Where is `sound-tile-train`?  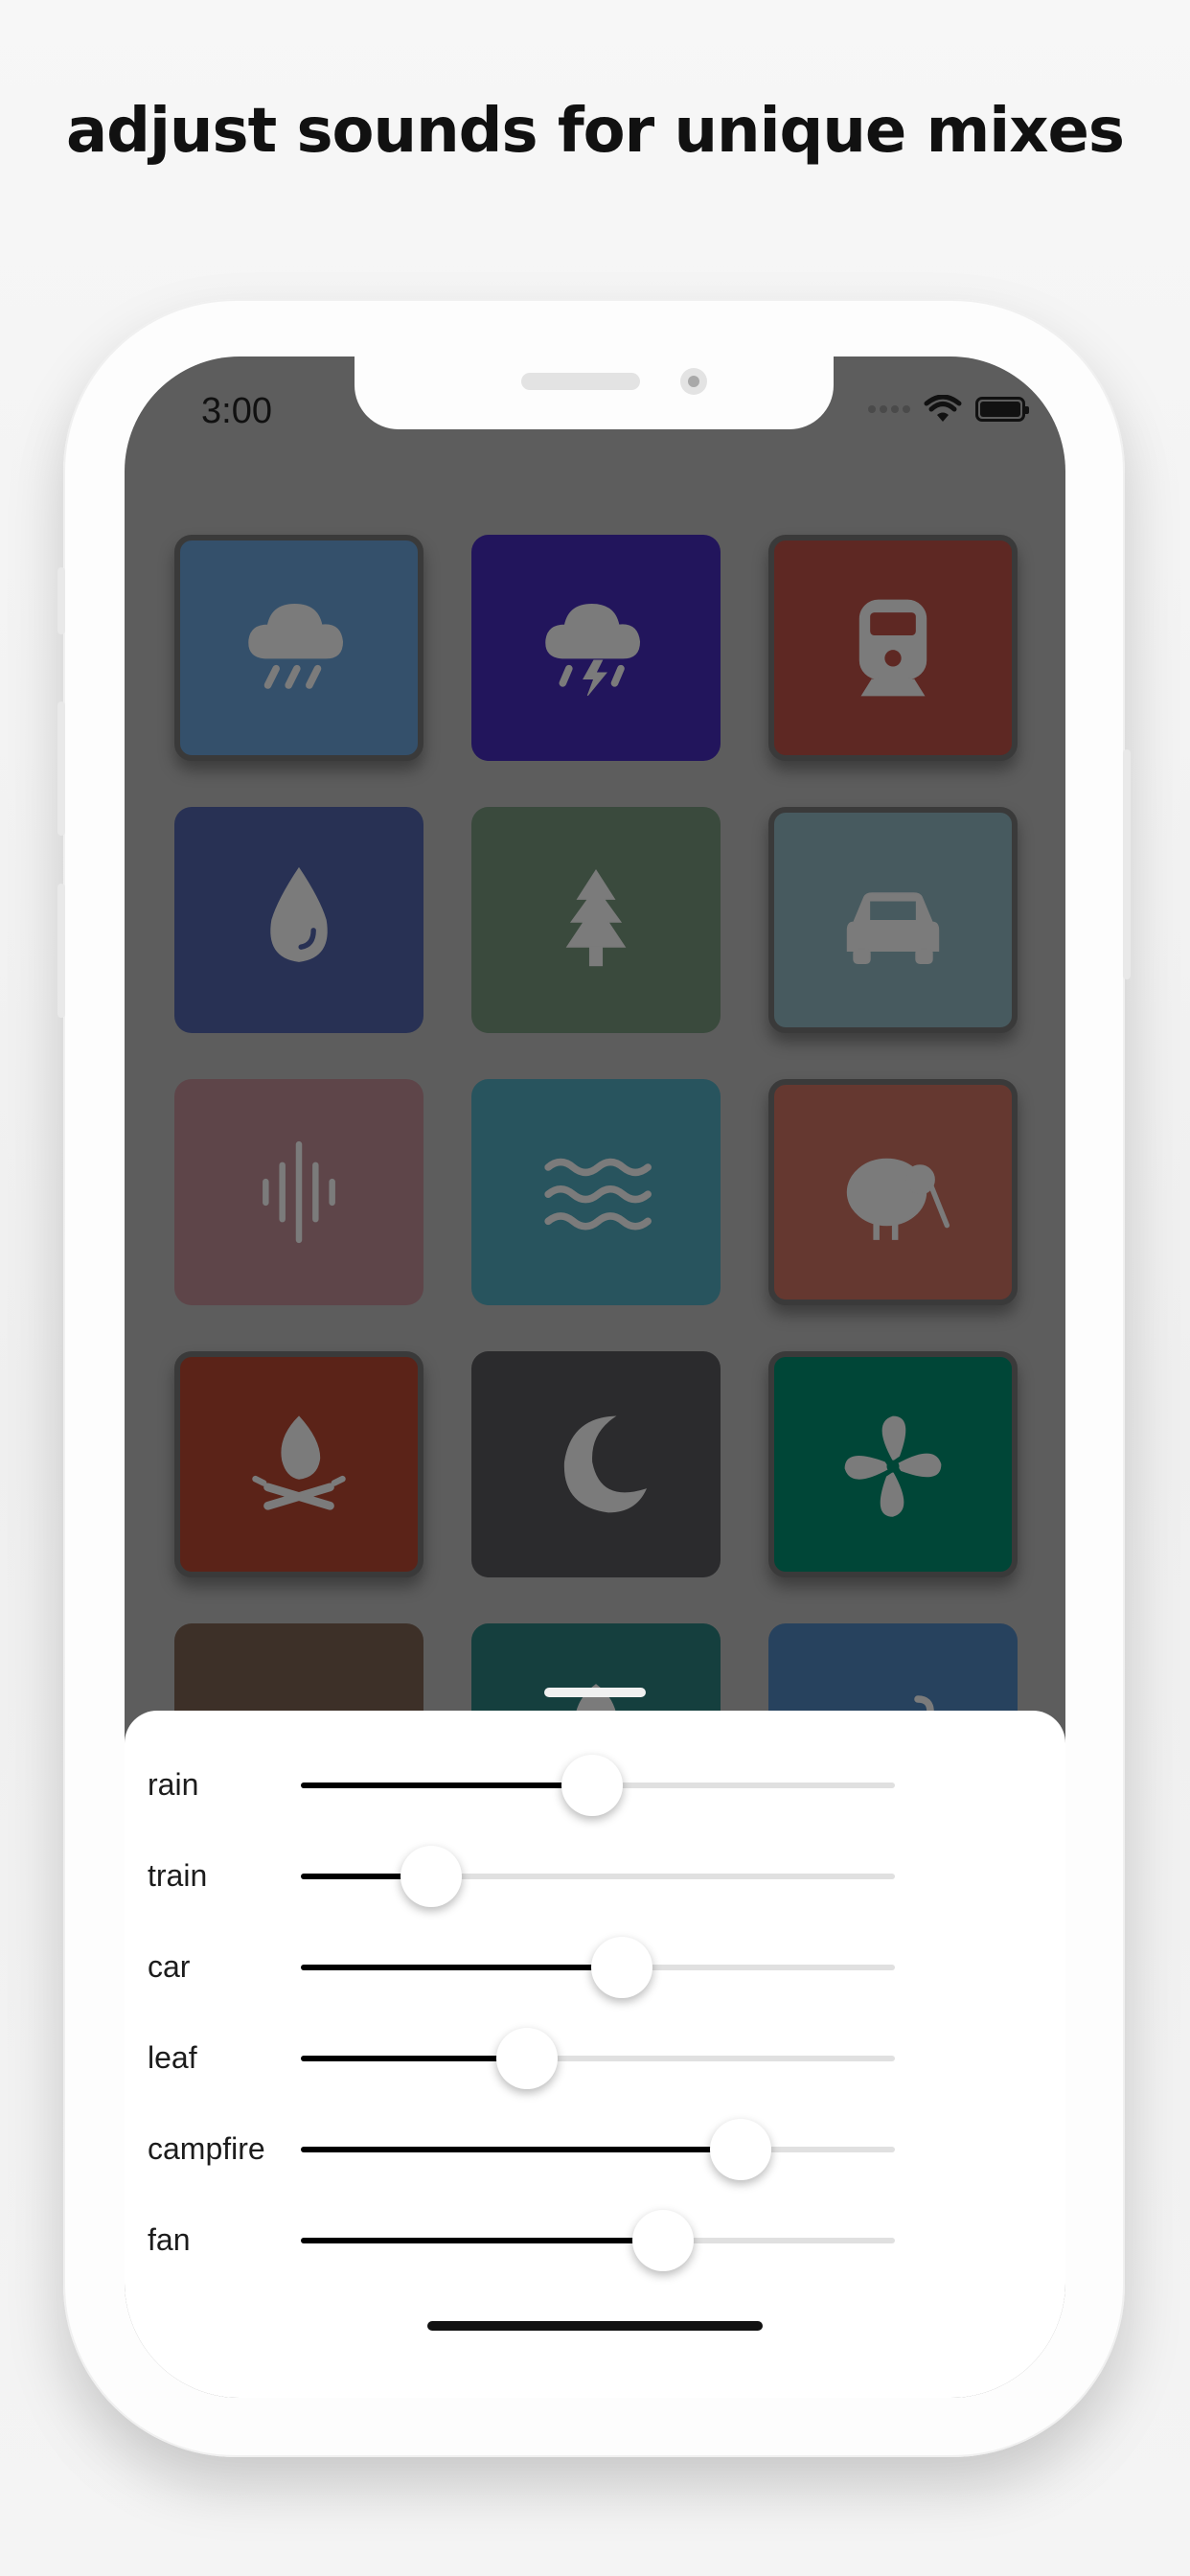 sound-tile-train is located at coordinates (893, 648).